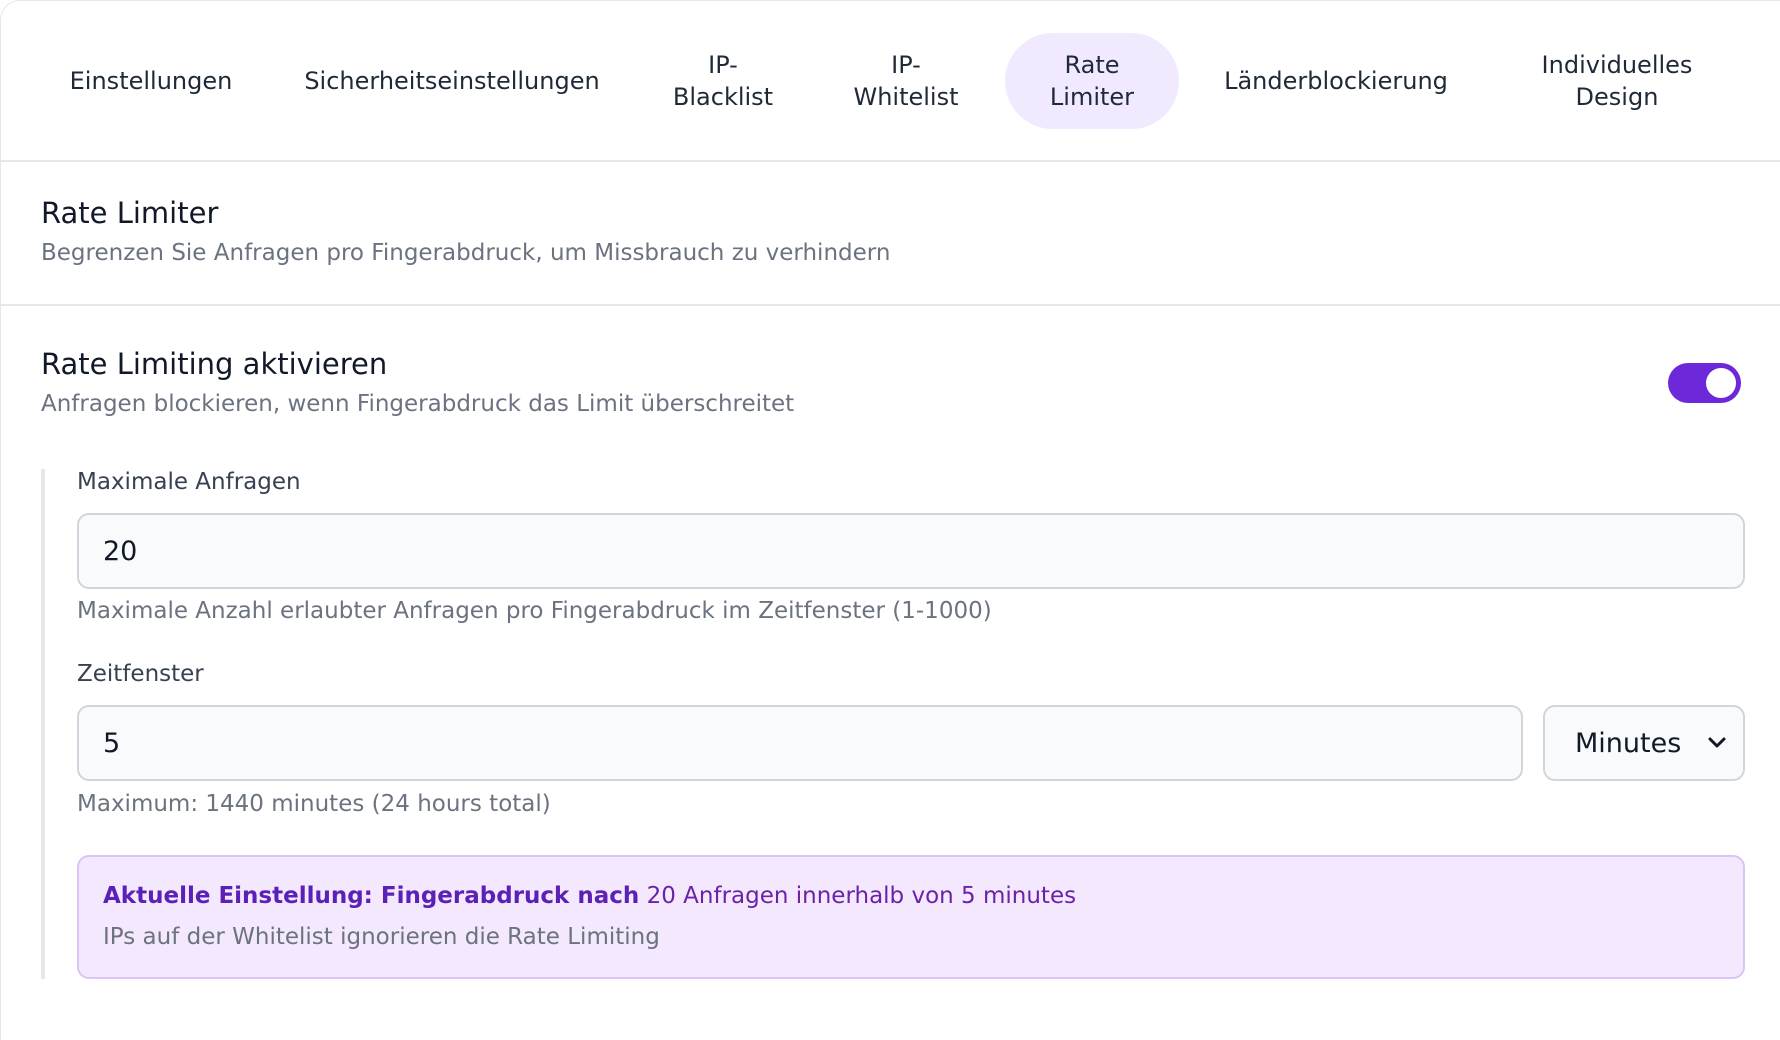 Image resolution: width=1780 pixels, height=1040 pixels. What do you see at coordinates (151, 81) in the screenshot?
I see `tab-einstellungen: Einstellungen` at bounding box center [151, 81].